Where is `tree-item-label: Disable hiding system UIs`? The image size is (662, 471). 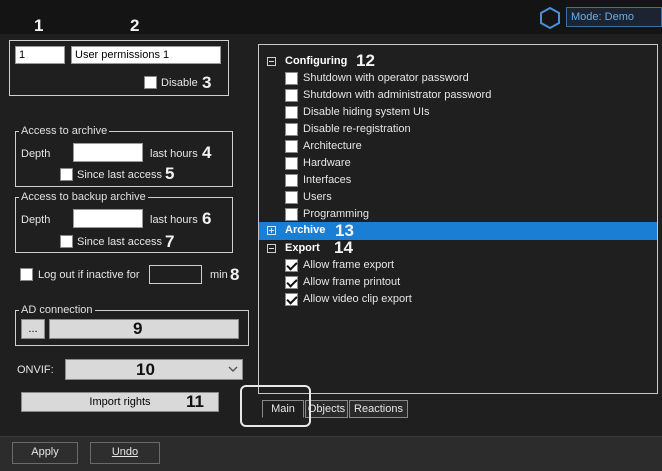
tree-item-label: Disable hiding system UIs is located at coordinates (366, 112).